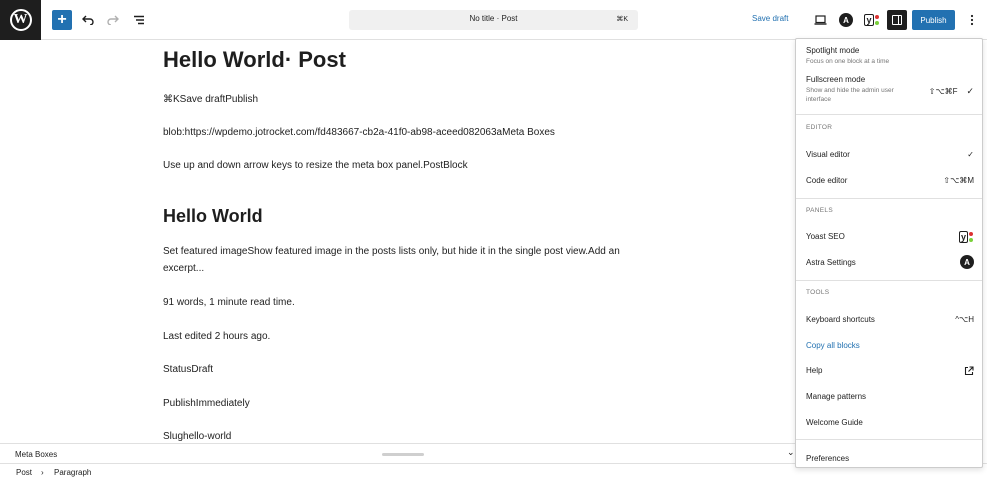 Image resolution: width=987 pixels, height=481 pixels. Describe the element at coordinates (972, 20) in the screenshot. I see `more-vertical-icon` at that location.